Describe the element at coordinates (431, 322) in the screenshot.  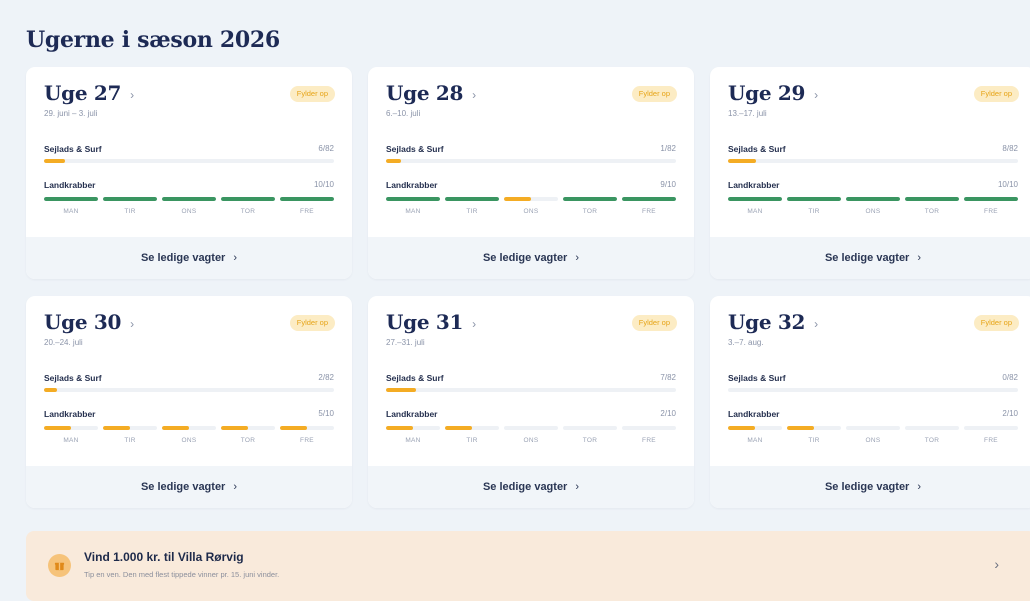
I see `week-title-link: Uge 31 ›` at that location.